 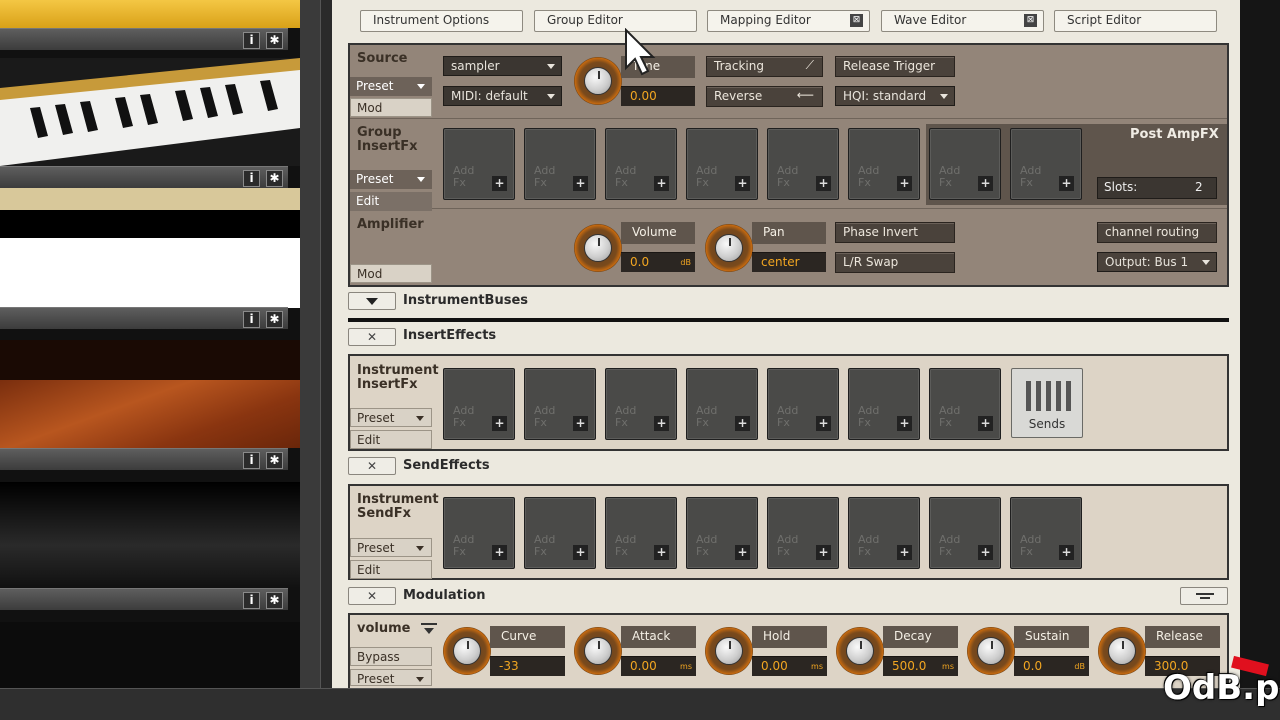 I want to click on library-image-dark, so click(x=150, y=655).